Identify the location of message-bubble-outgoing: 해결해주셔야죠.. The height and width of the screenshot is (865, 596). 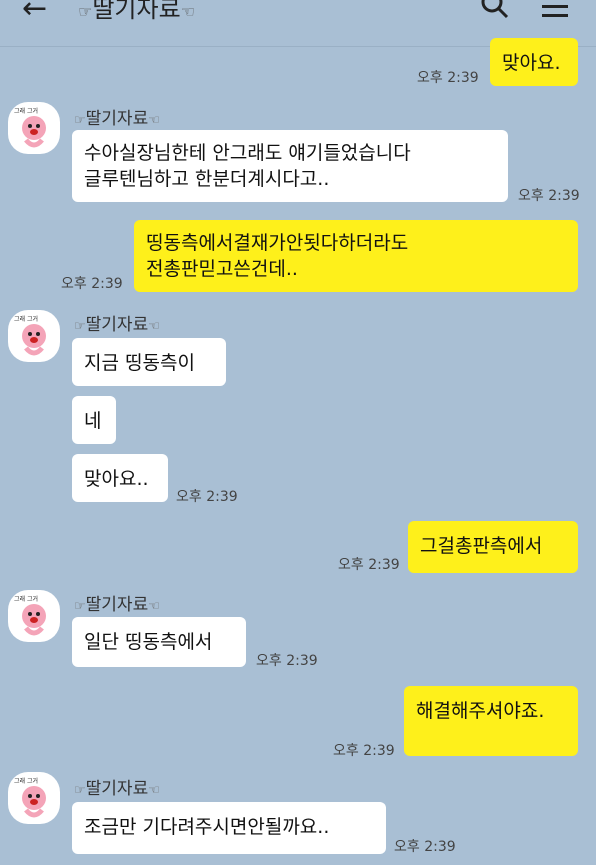
(491, 721).